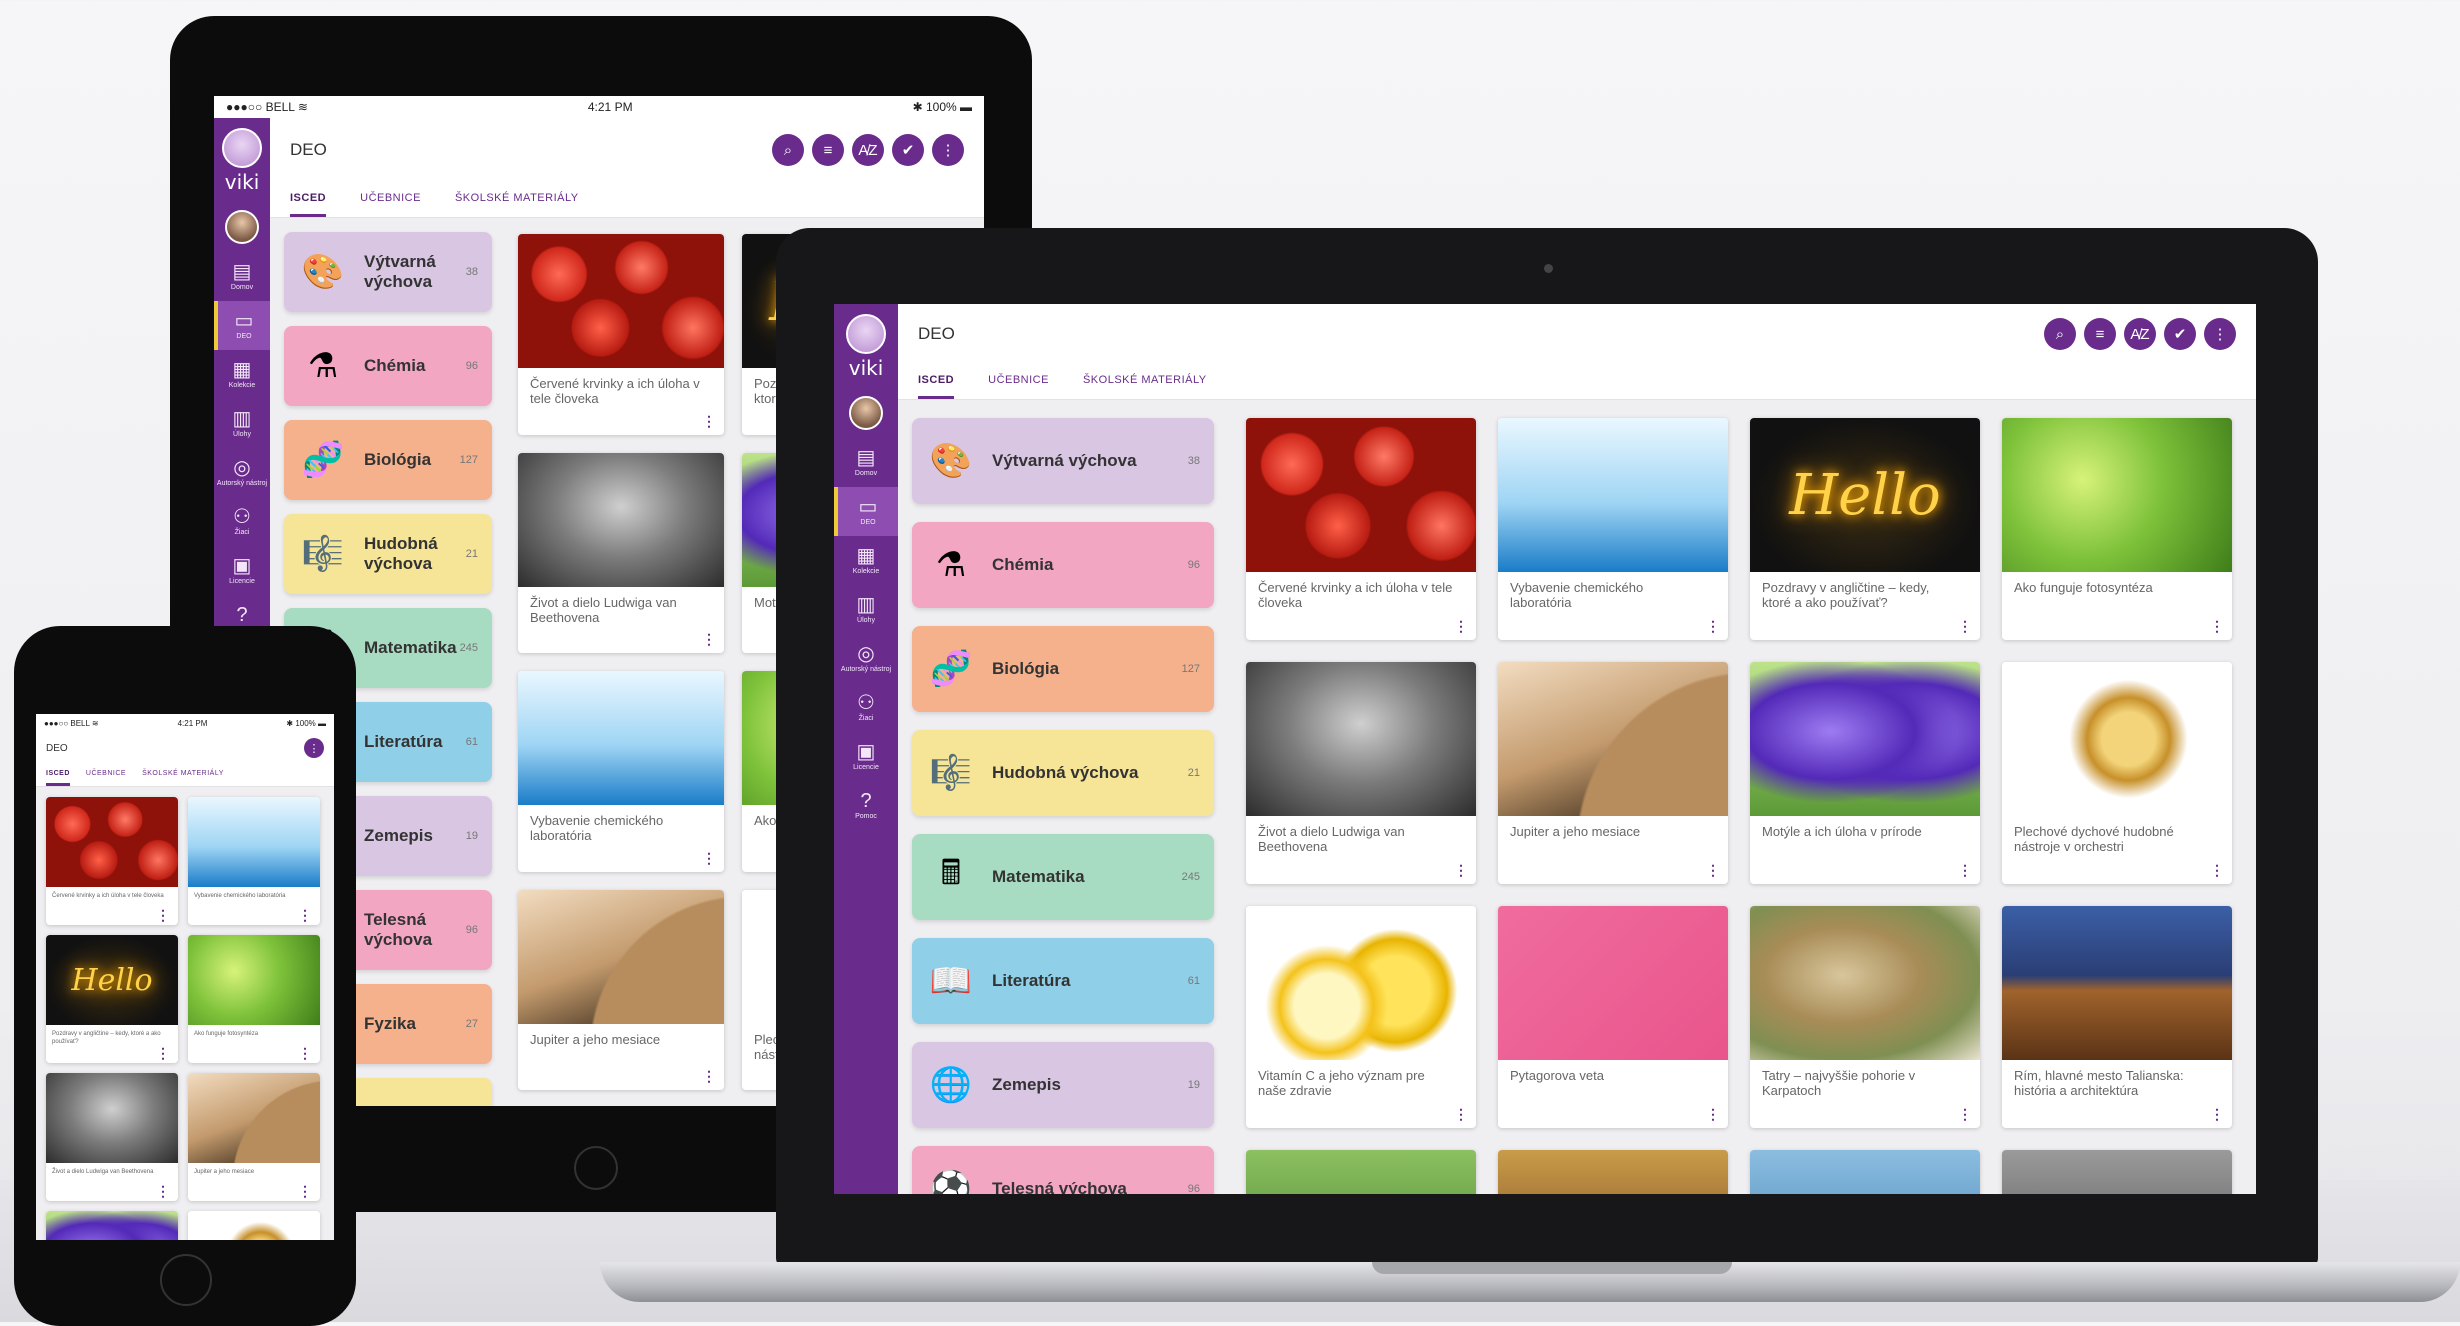  What do you see at coordinates (1613, 1017) in the screenshot?
I see `content-card: Pytagorova veta ⋮` at bounding box center [1613, 1017].